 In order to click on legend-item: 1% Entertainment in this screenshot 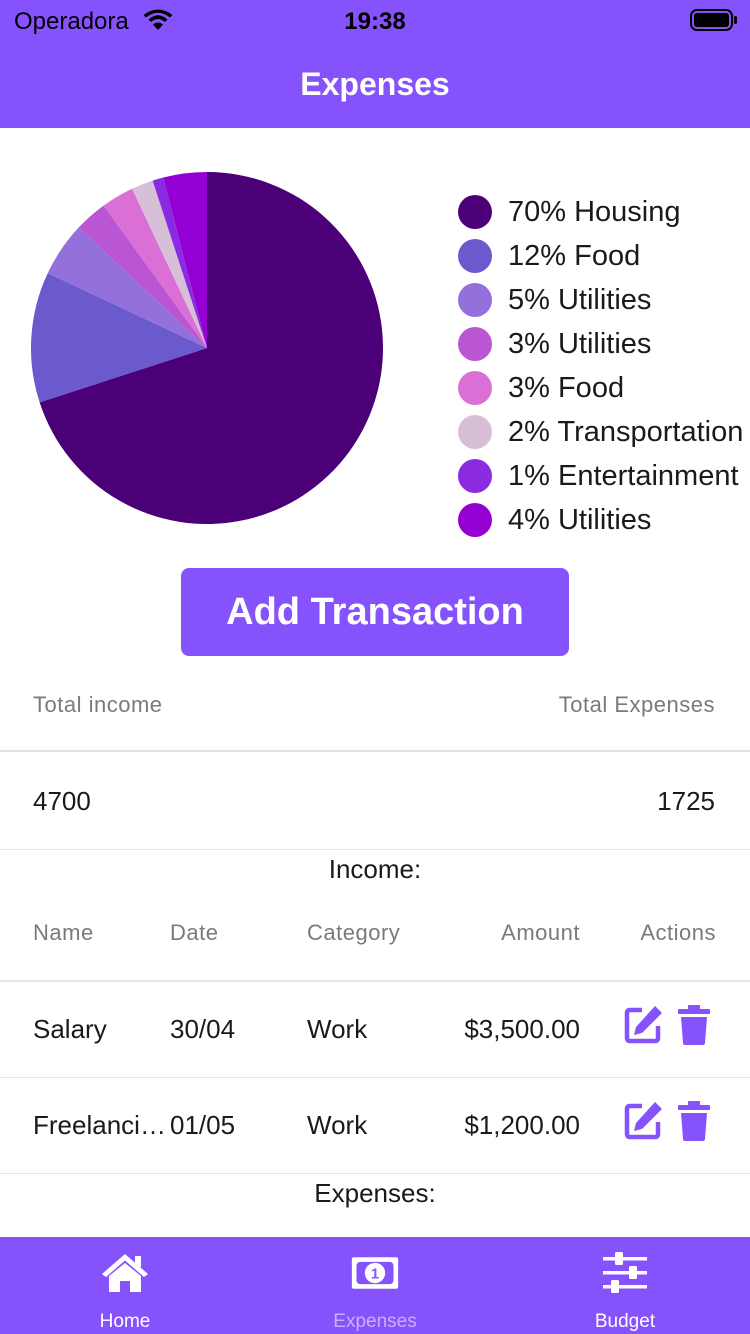, I will do `click(604, 476)`.